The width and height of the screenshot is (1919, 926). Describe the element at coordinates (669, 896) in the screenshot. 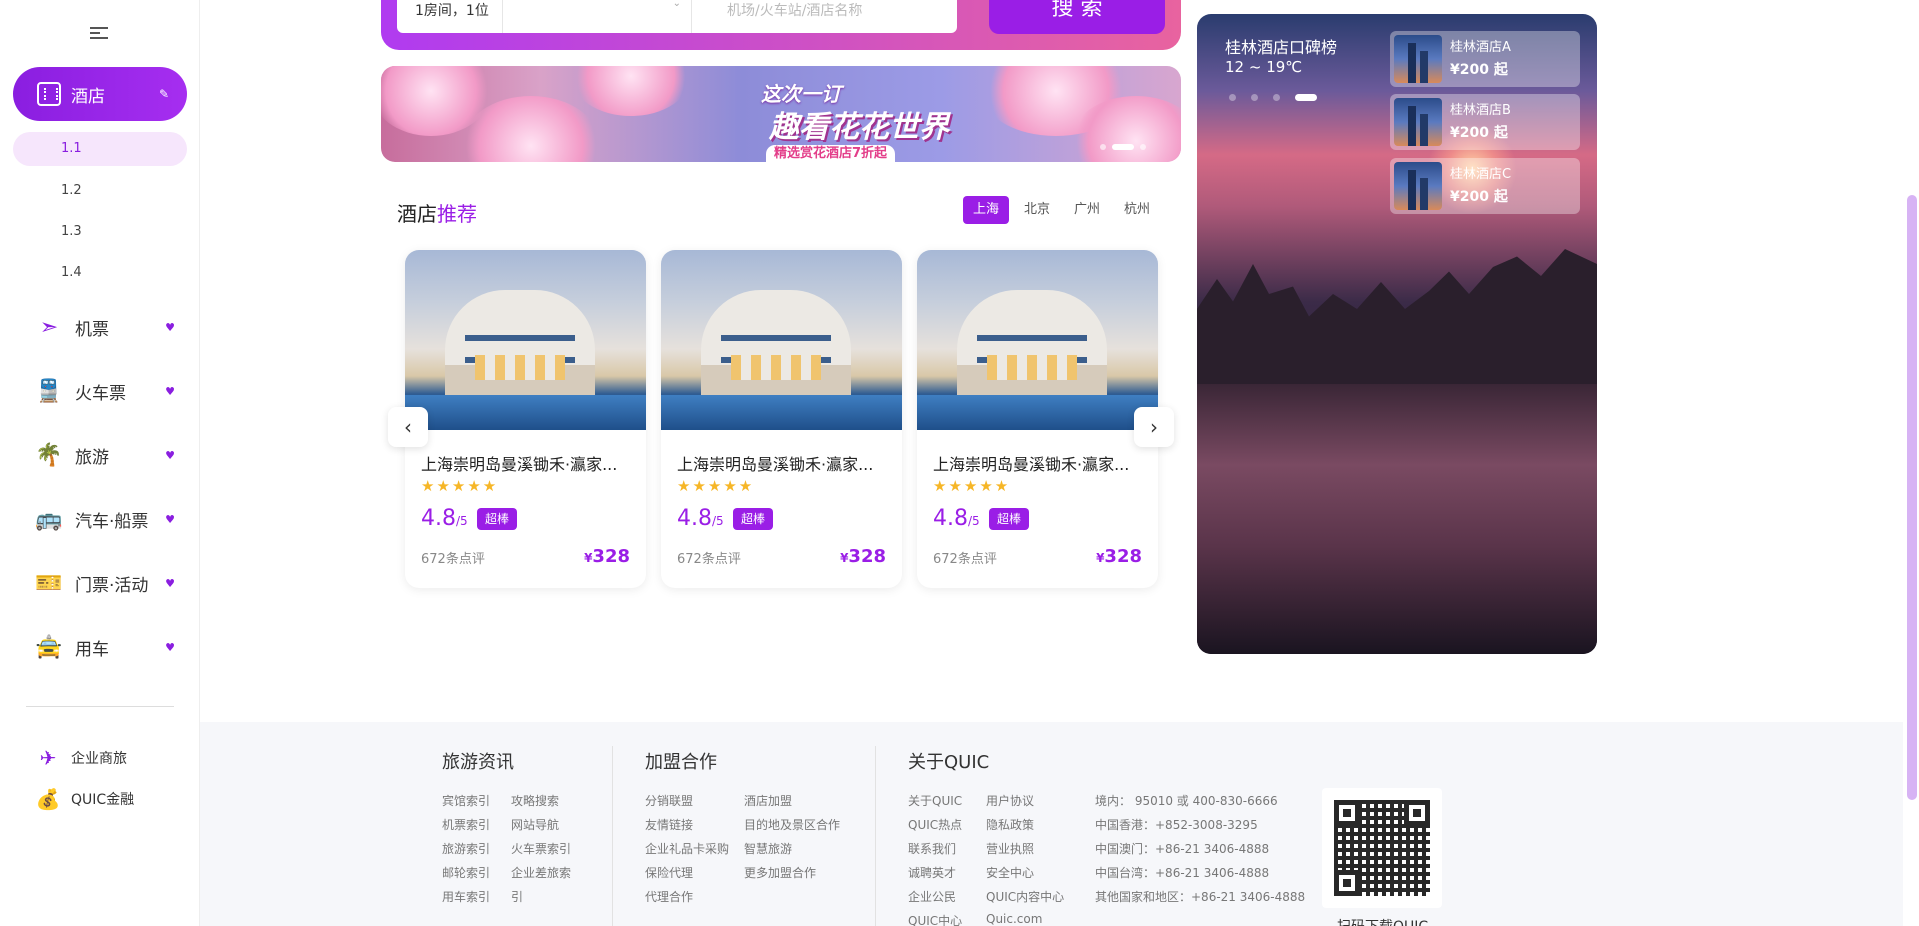

I see `footer-link: 代理合作` at that location.